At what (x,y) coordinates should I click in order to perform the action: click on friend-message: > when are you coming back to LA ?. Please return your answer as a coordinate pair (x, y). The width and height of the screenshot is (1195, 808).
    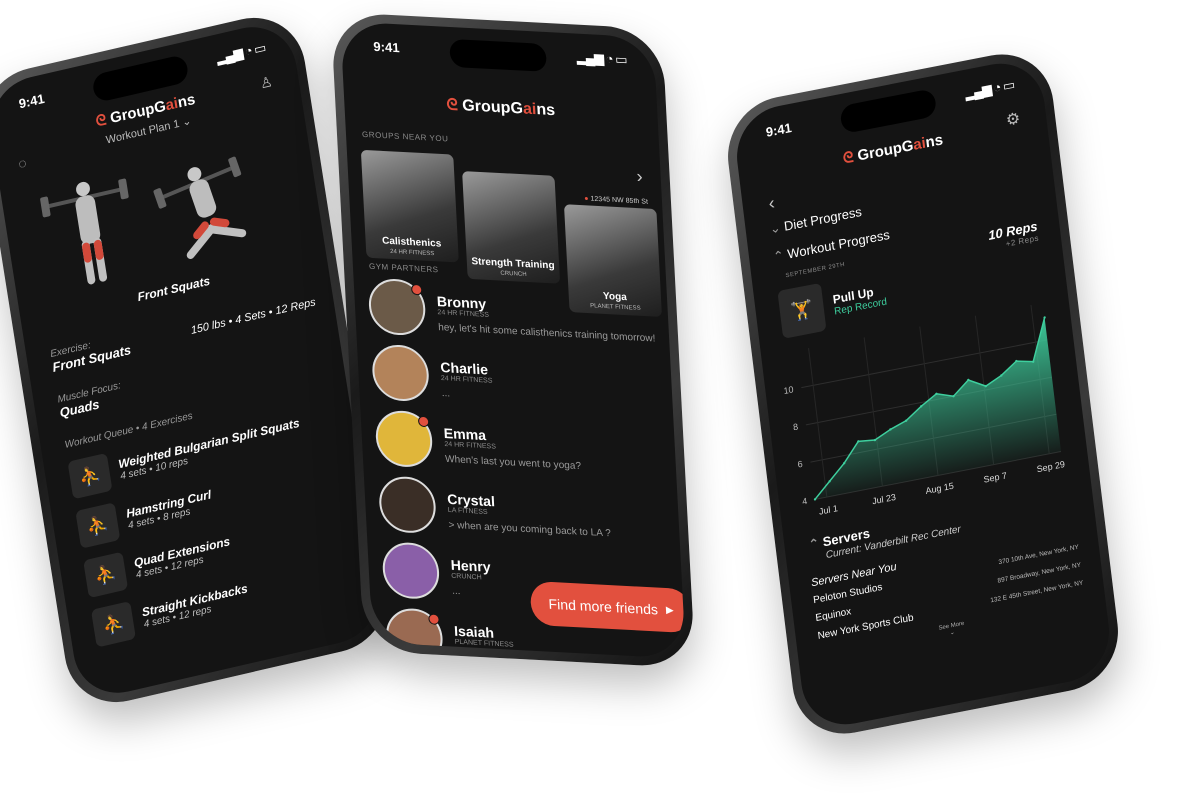
    Looking at the image, I should click on (530, 529).